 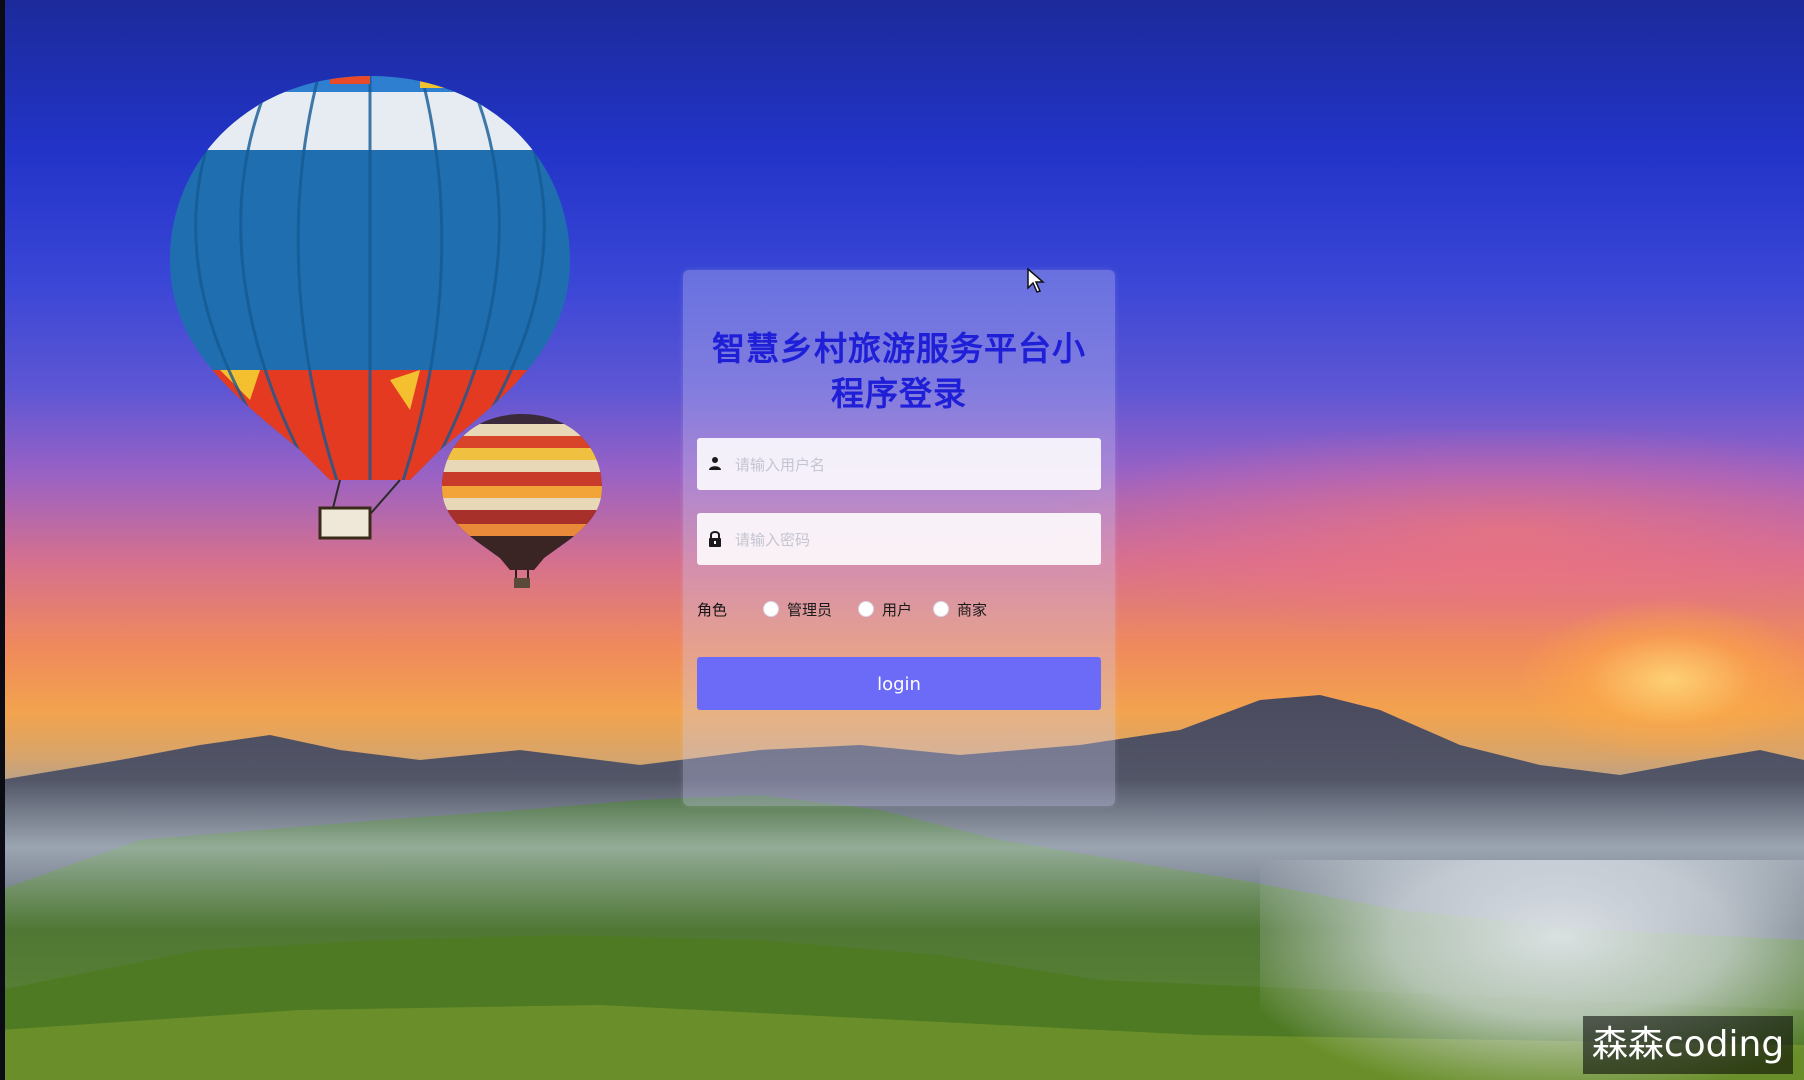 I want to click on radio-user, so click(x=866, y=609).